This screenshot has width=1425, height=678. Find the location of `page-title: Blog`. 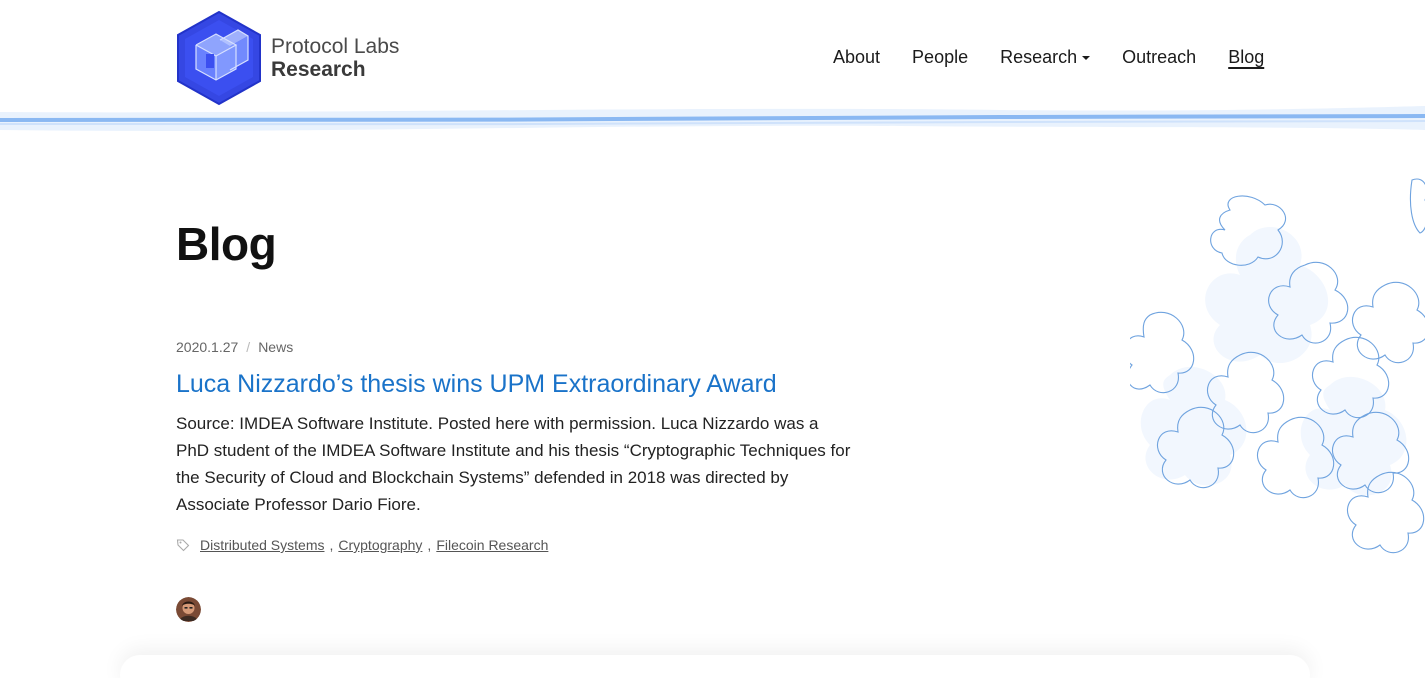

page-title: Blog is located at coordinates (226, 244).